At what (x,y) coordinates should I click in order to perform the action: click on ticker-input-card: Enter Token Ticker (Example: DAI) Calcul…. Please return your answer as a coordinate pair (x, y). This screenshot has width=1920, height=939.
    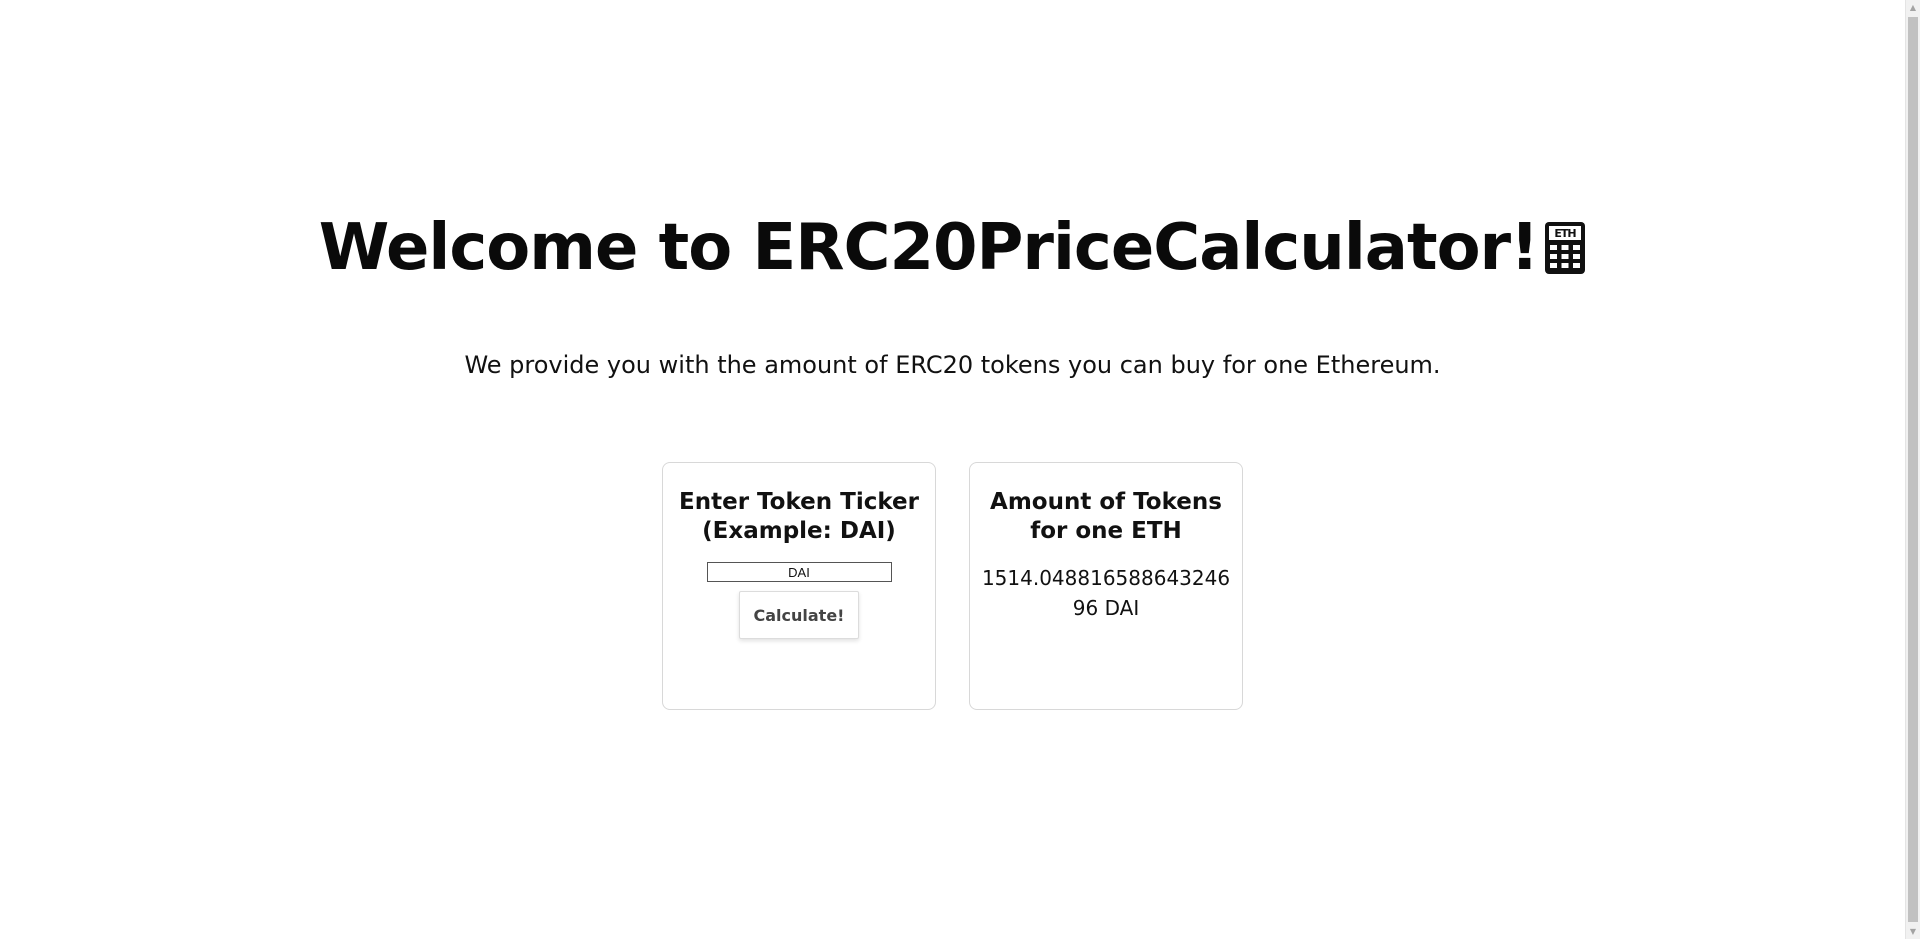
    Looking at the image, I should click on (799, 586).